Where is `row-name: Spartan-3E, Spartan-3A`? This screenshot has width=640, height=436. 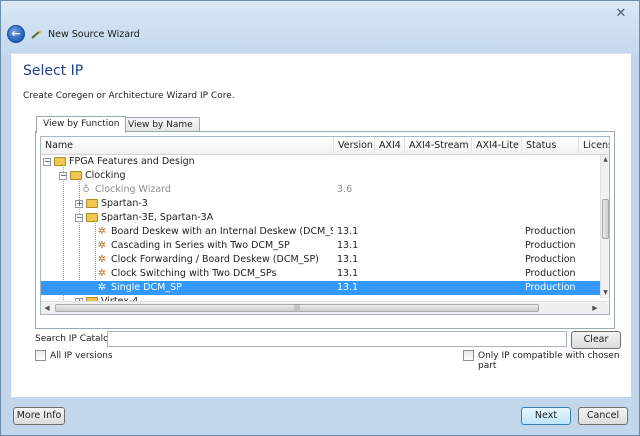 row-name: Spartan-3E, Spartan-3A is located at coordinates (157, 217).